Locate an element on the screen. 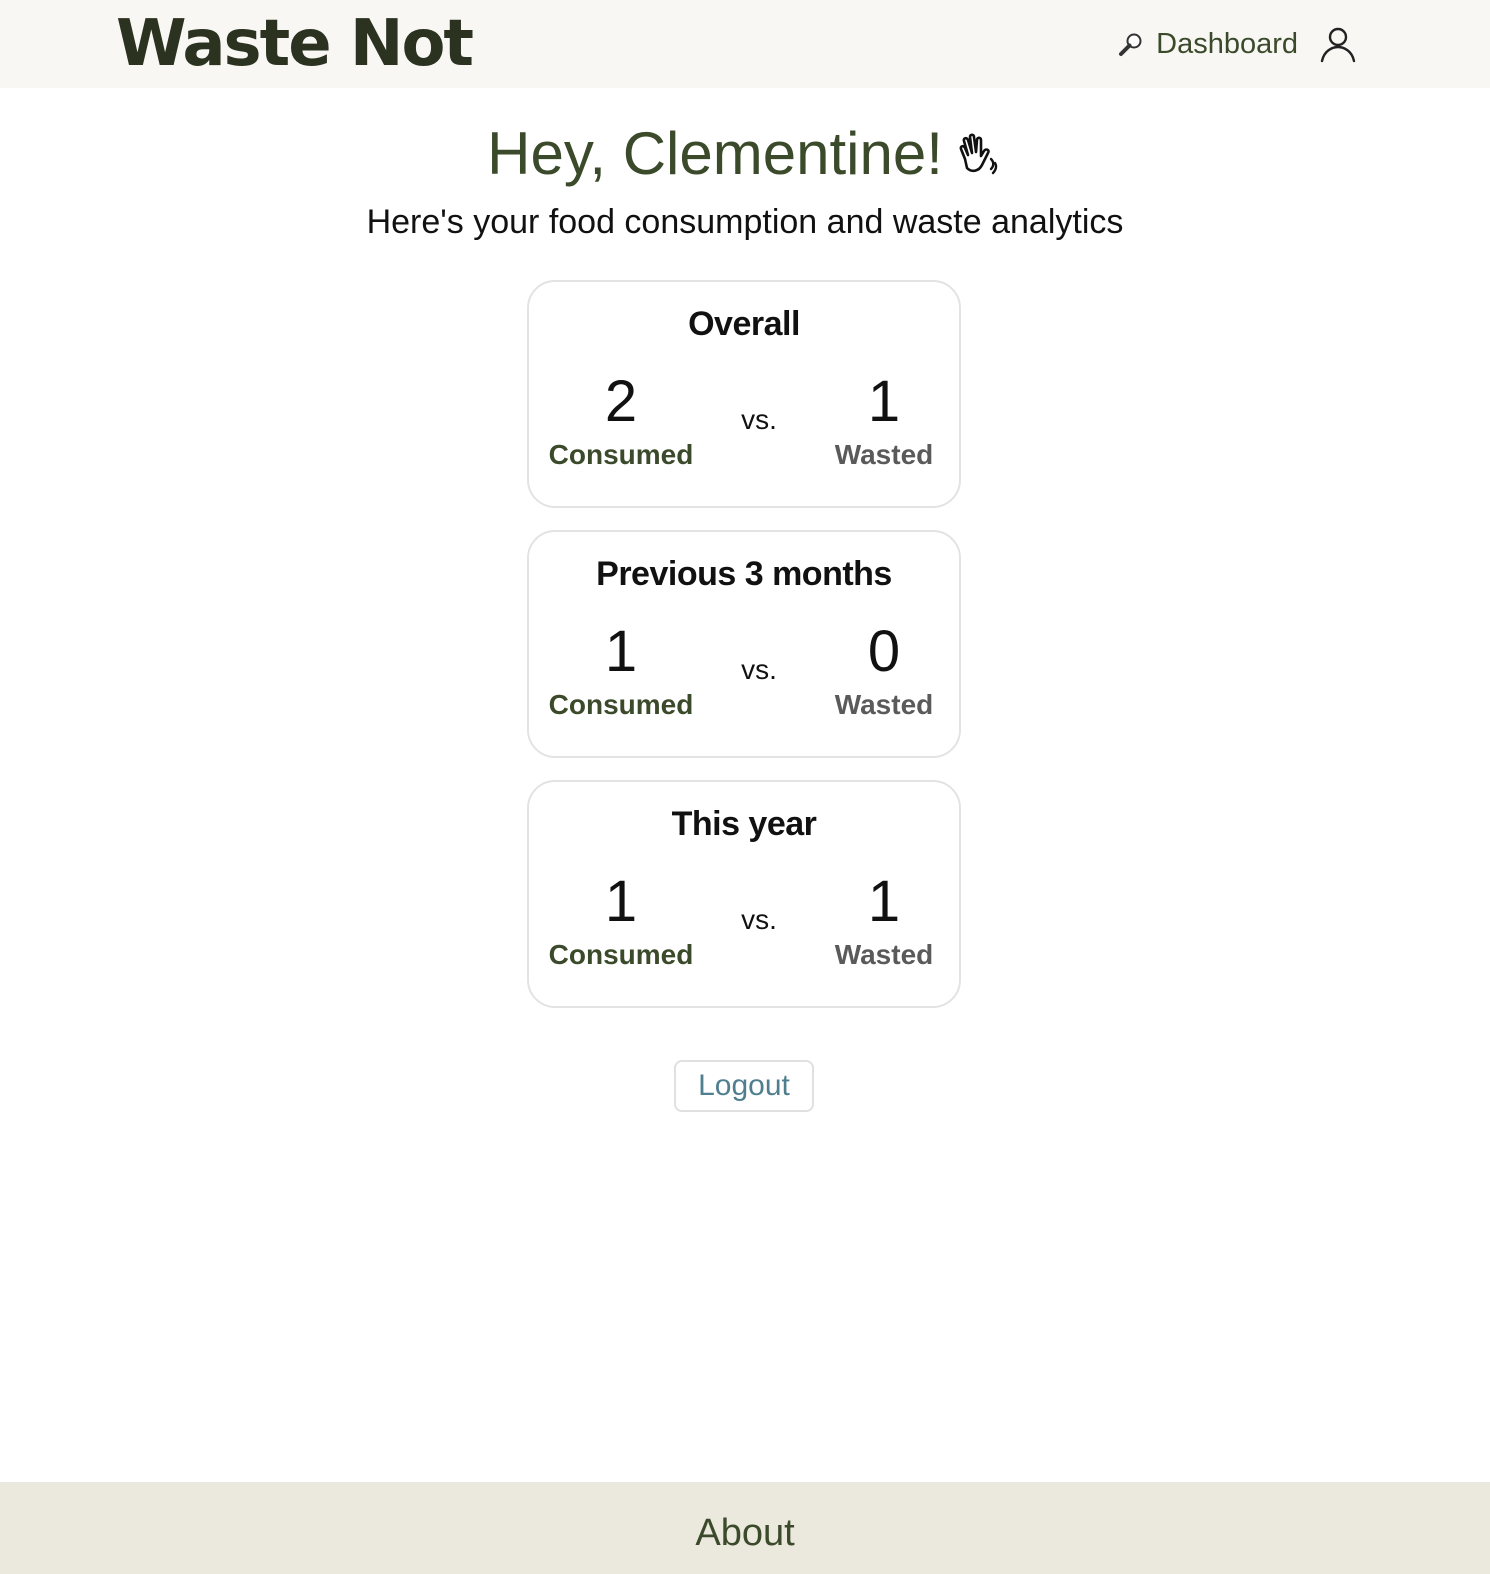 The width and height of the screenshot is (1490, 1574). user-icon is located at coordinates (1338, 44).